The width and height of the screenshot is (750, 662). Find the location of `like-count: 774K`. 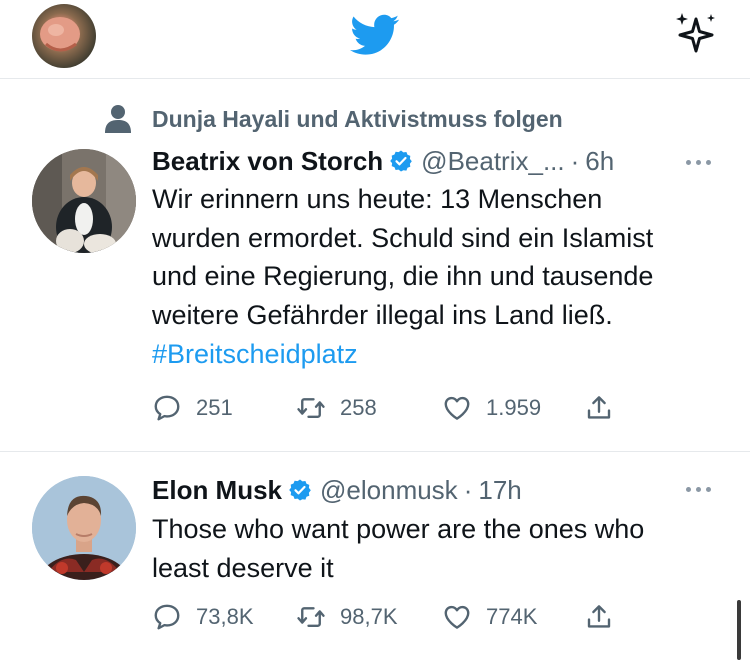

like-count: 774K is located at coordinates (512, 616).